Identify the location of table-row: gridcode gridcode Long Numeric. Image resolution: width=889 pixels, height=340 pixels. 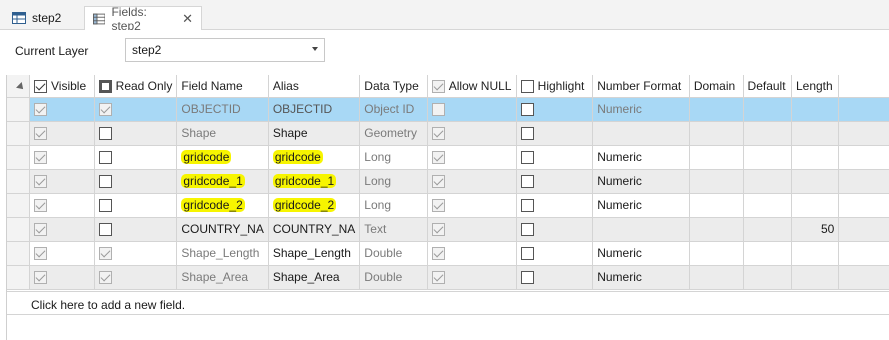
(448, 157).